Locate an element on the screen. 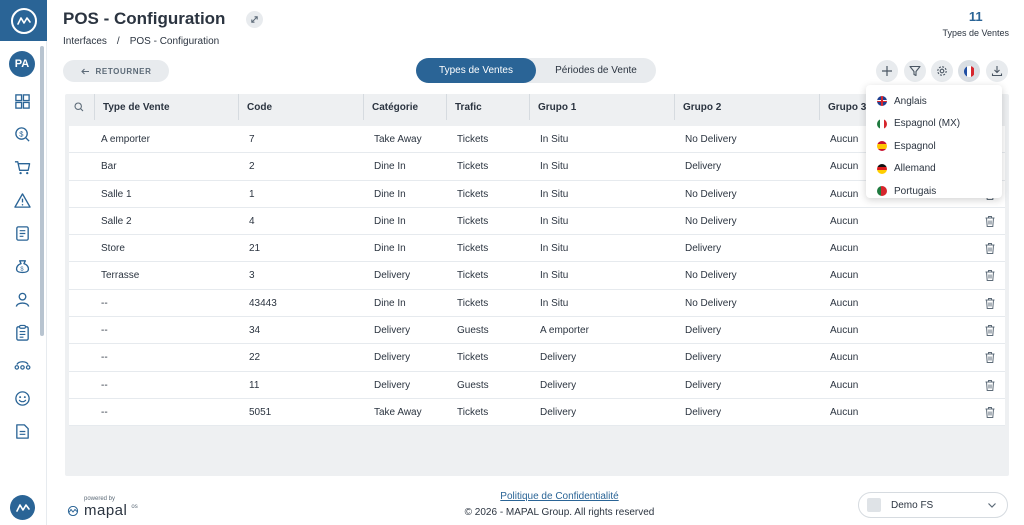 Image resolution: width=1024 pixels, height=525 pixels. cell-code: 1 is located at coordinates (252, 194).